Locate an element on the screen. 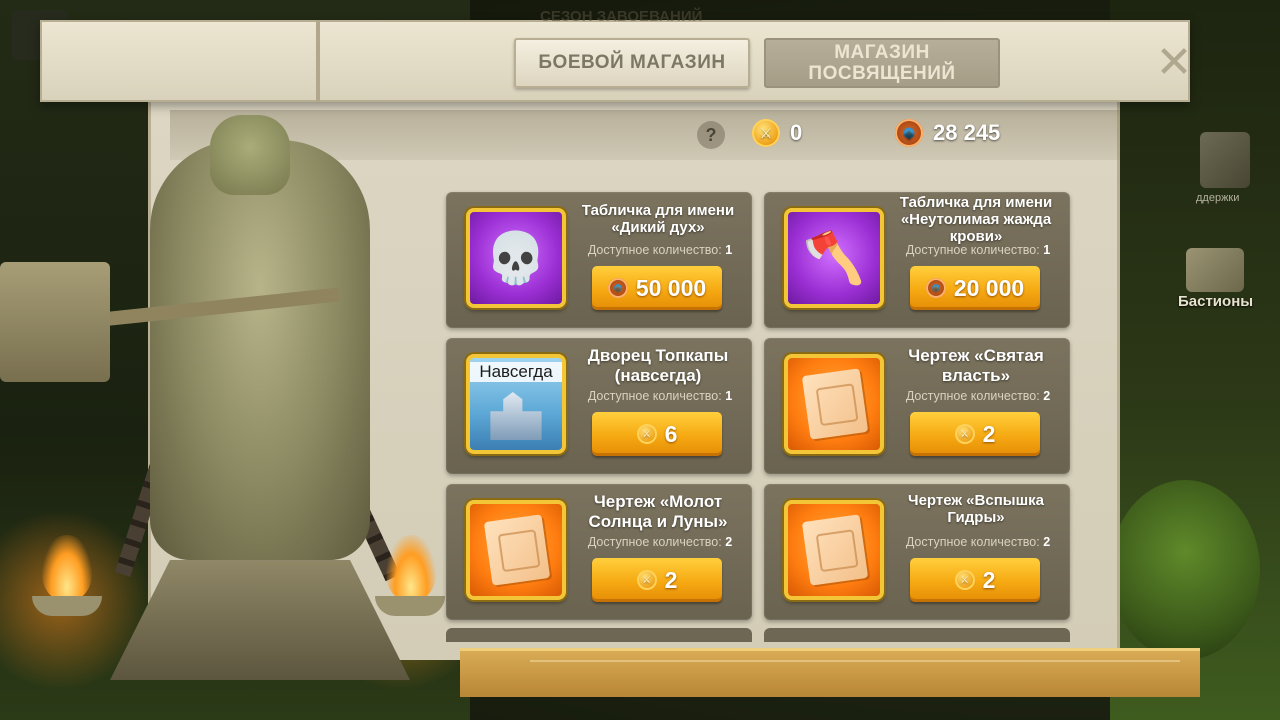 The image size is (1280, 720). tab-battle-shop: БОЕВОЙ МАГАЗИН is located at coordinates (632, 63).